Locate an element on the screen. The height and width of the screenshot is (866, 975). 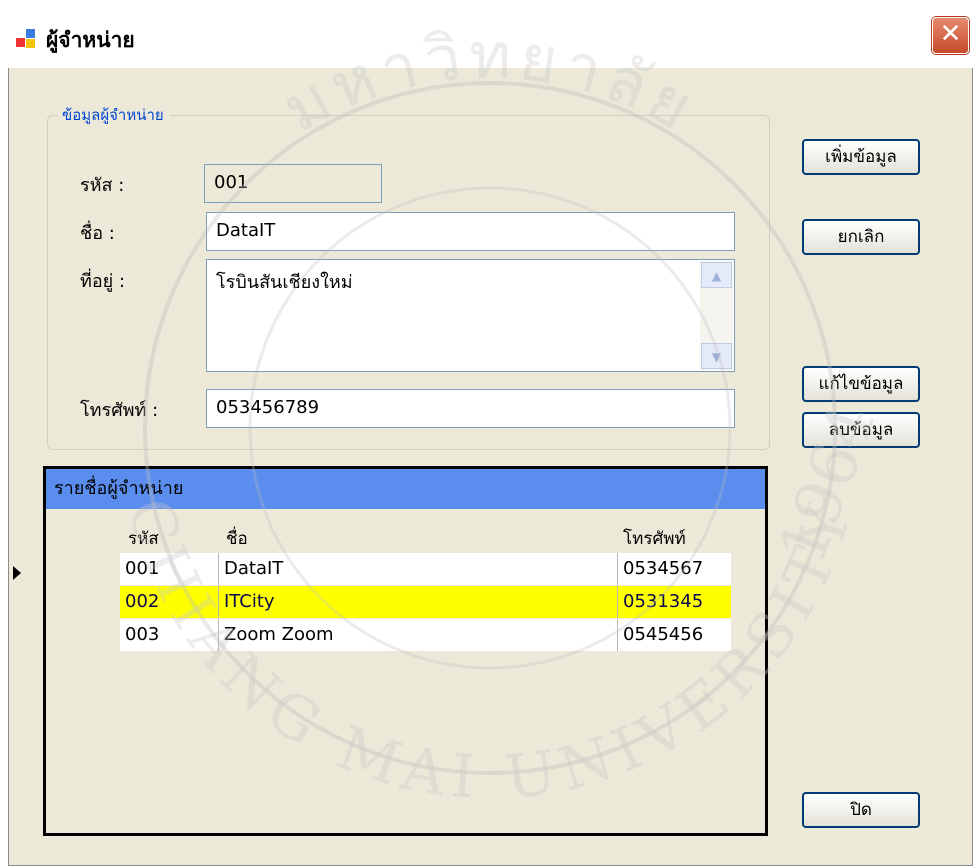
col-header-code: รหัส is located at coordinates (143, 538).